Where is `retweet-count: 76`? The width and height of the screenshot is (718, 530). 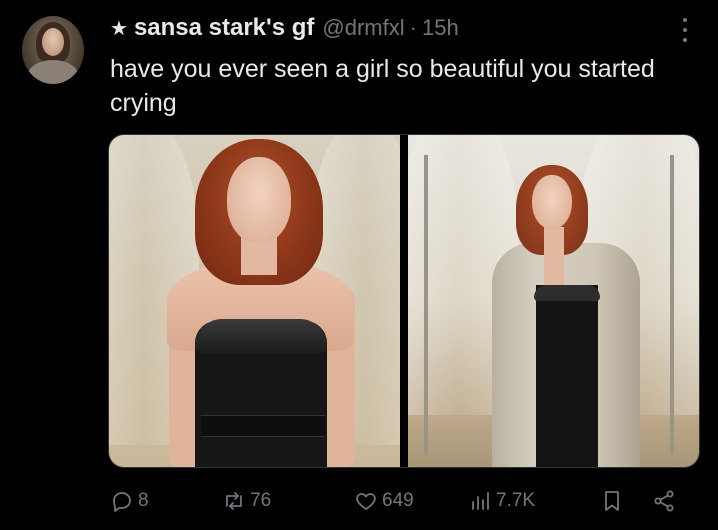 retweet-count: 76 is located at coordinates (261, 500).